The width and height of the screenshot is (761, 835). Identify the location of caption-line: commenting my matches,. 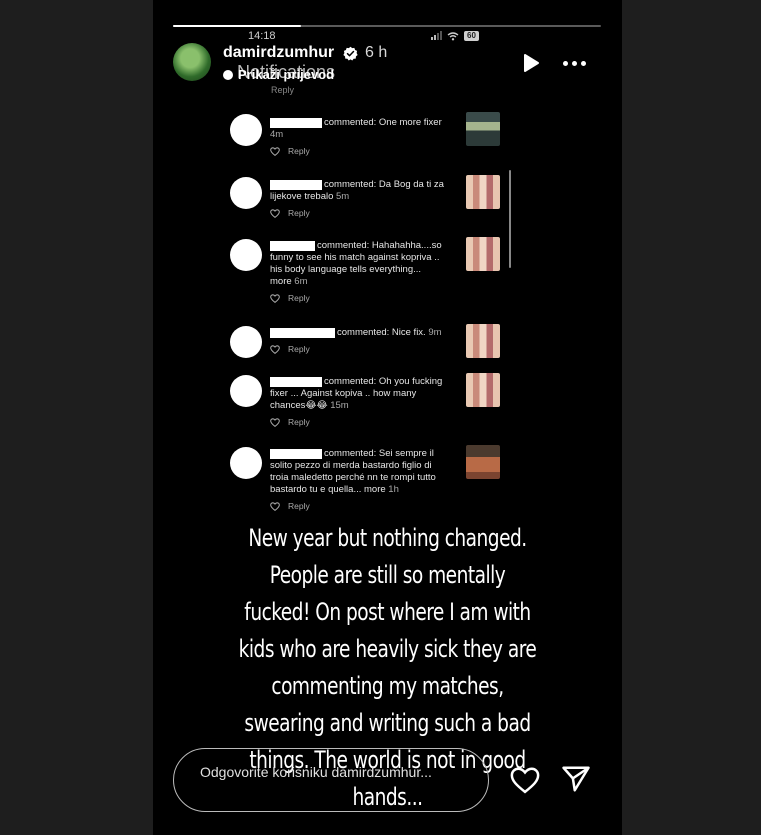
(387, 686).